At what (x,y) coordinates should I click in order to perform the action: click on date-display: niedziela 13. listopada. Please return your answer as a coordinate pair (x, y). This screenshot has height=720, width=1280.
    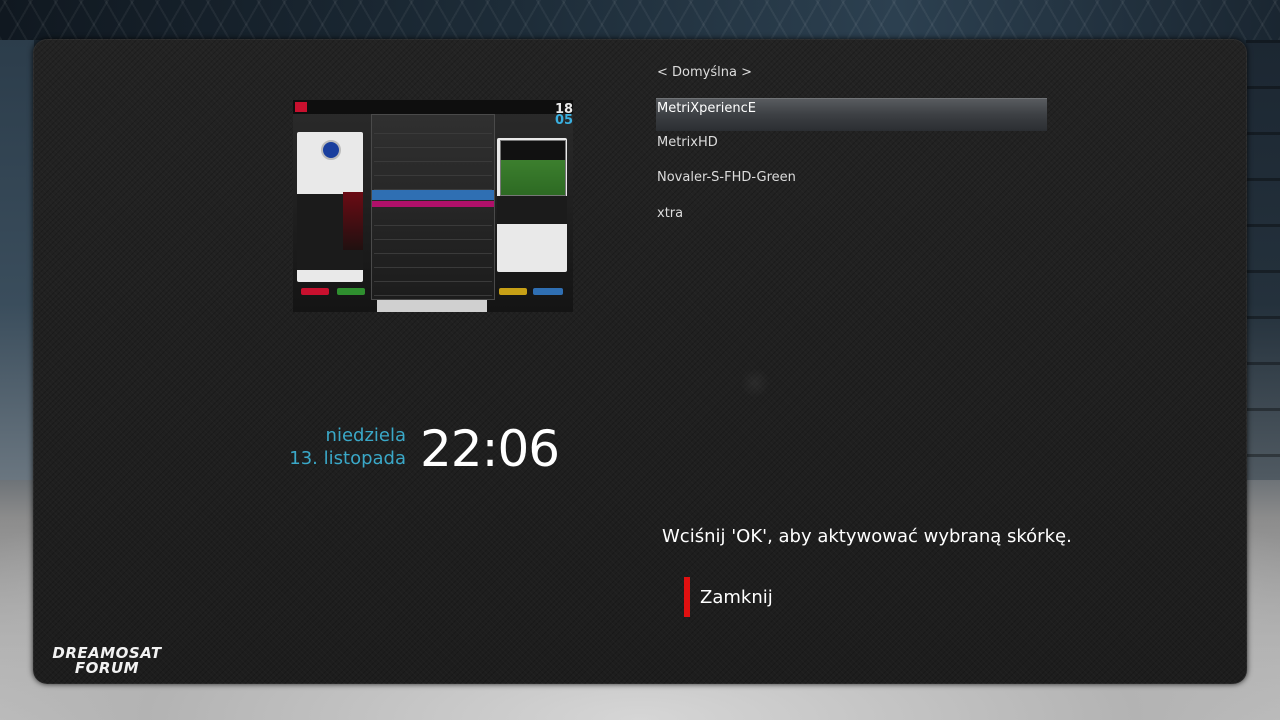
    Looking at the image, I should click on (319, 447).